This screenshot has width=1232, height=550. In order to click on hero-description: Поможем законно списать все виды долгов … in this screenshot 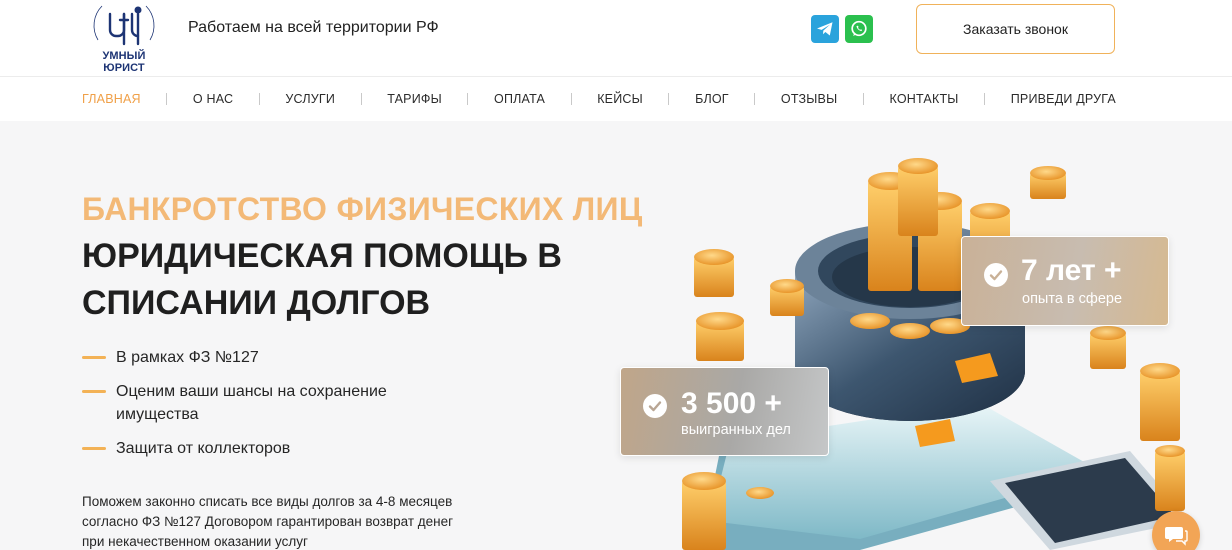, I will do `click(268, 521)`.